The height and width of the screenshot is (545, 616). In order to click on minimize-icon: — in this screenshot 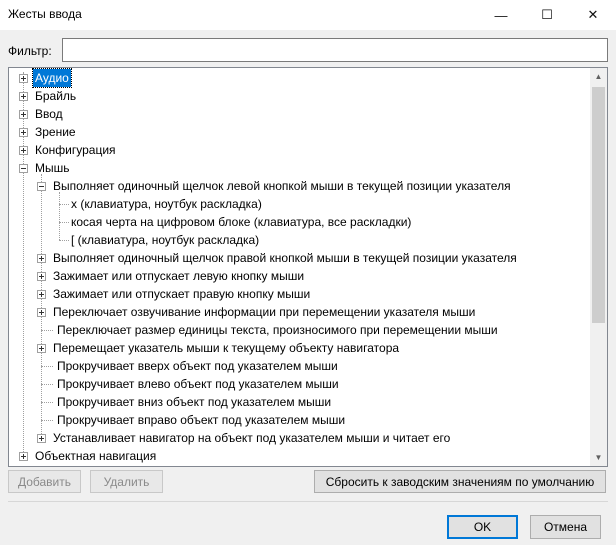, I will do `click(501, 15)`.